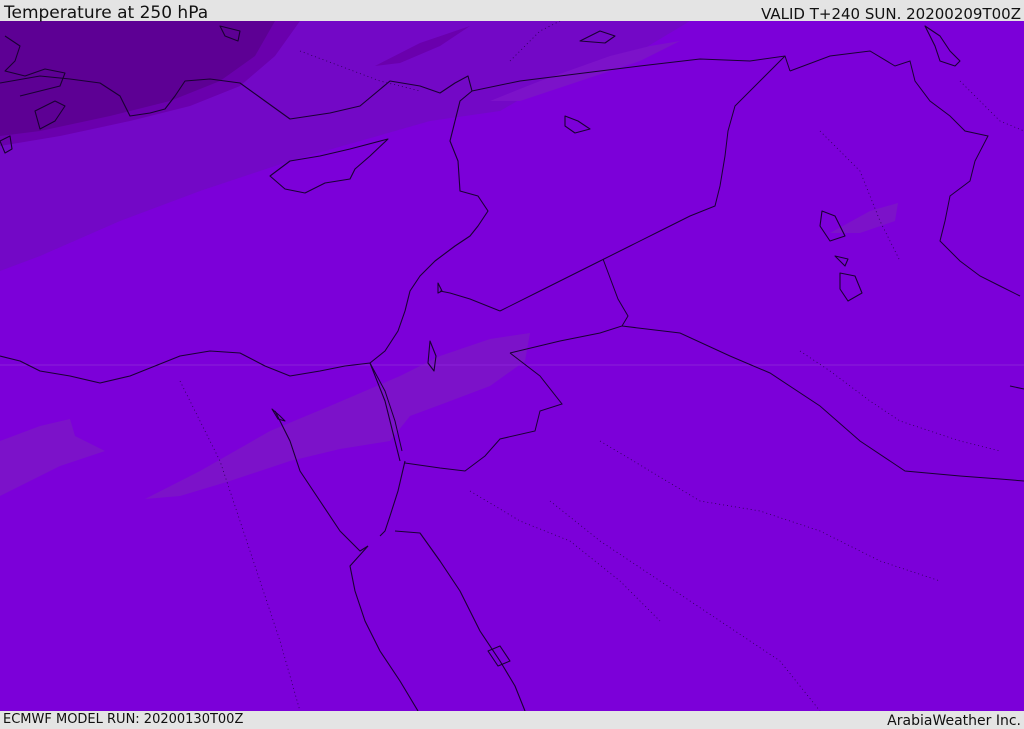  I want to click on credit-label: ArabiaWeather Inc., so click(954, 721).